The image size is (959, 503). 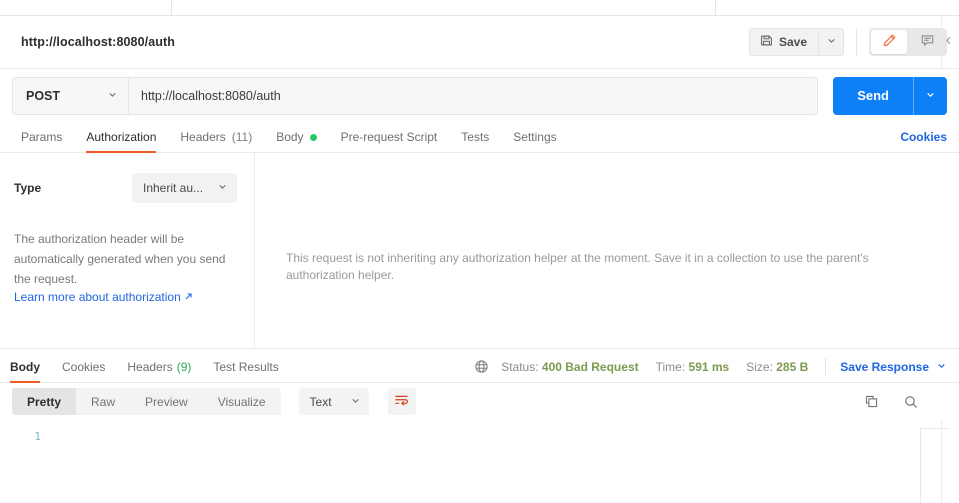 I want to click on globe-icon, so click(x=481, y=366).